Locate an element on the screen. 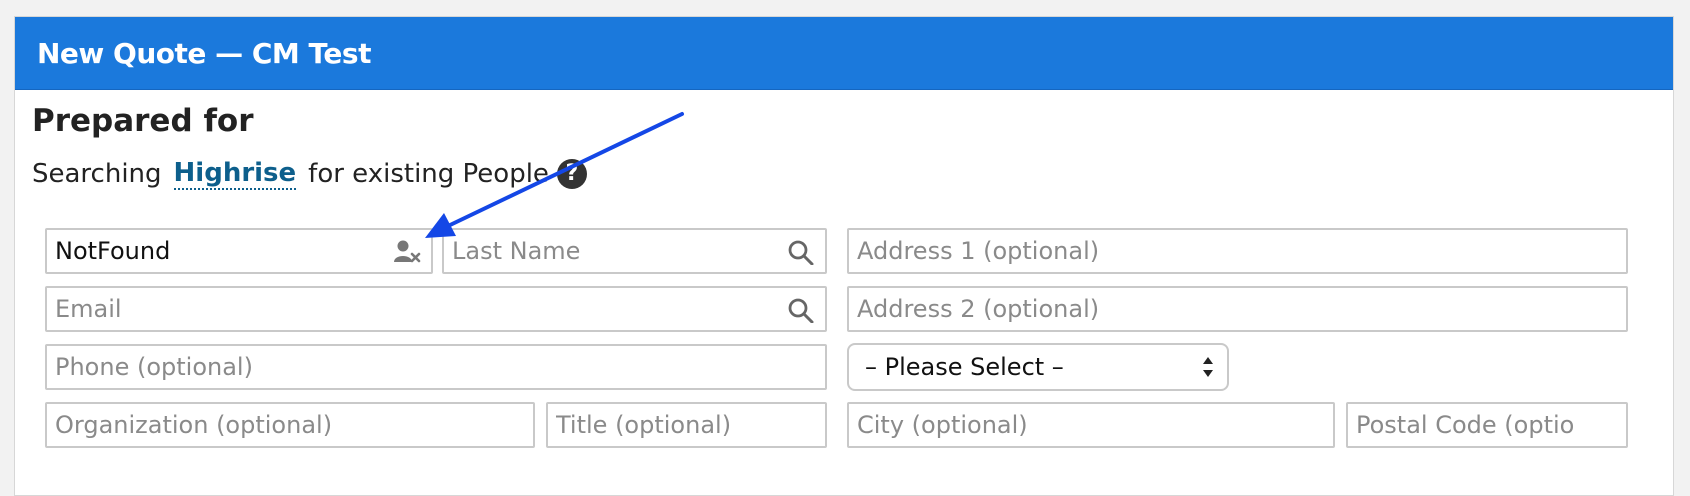 Image resolution: width=1690 pixels, height=496 pixels. panel-header: New Quote — CM Test is located at coordinates (844, 53).